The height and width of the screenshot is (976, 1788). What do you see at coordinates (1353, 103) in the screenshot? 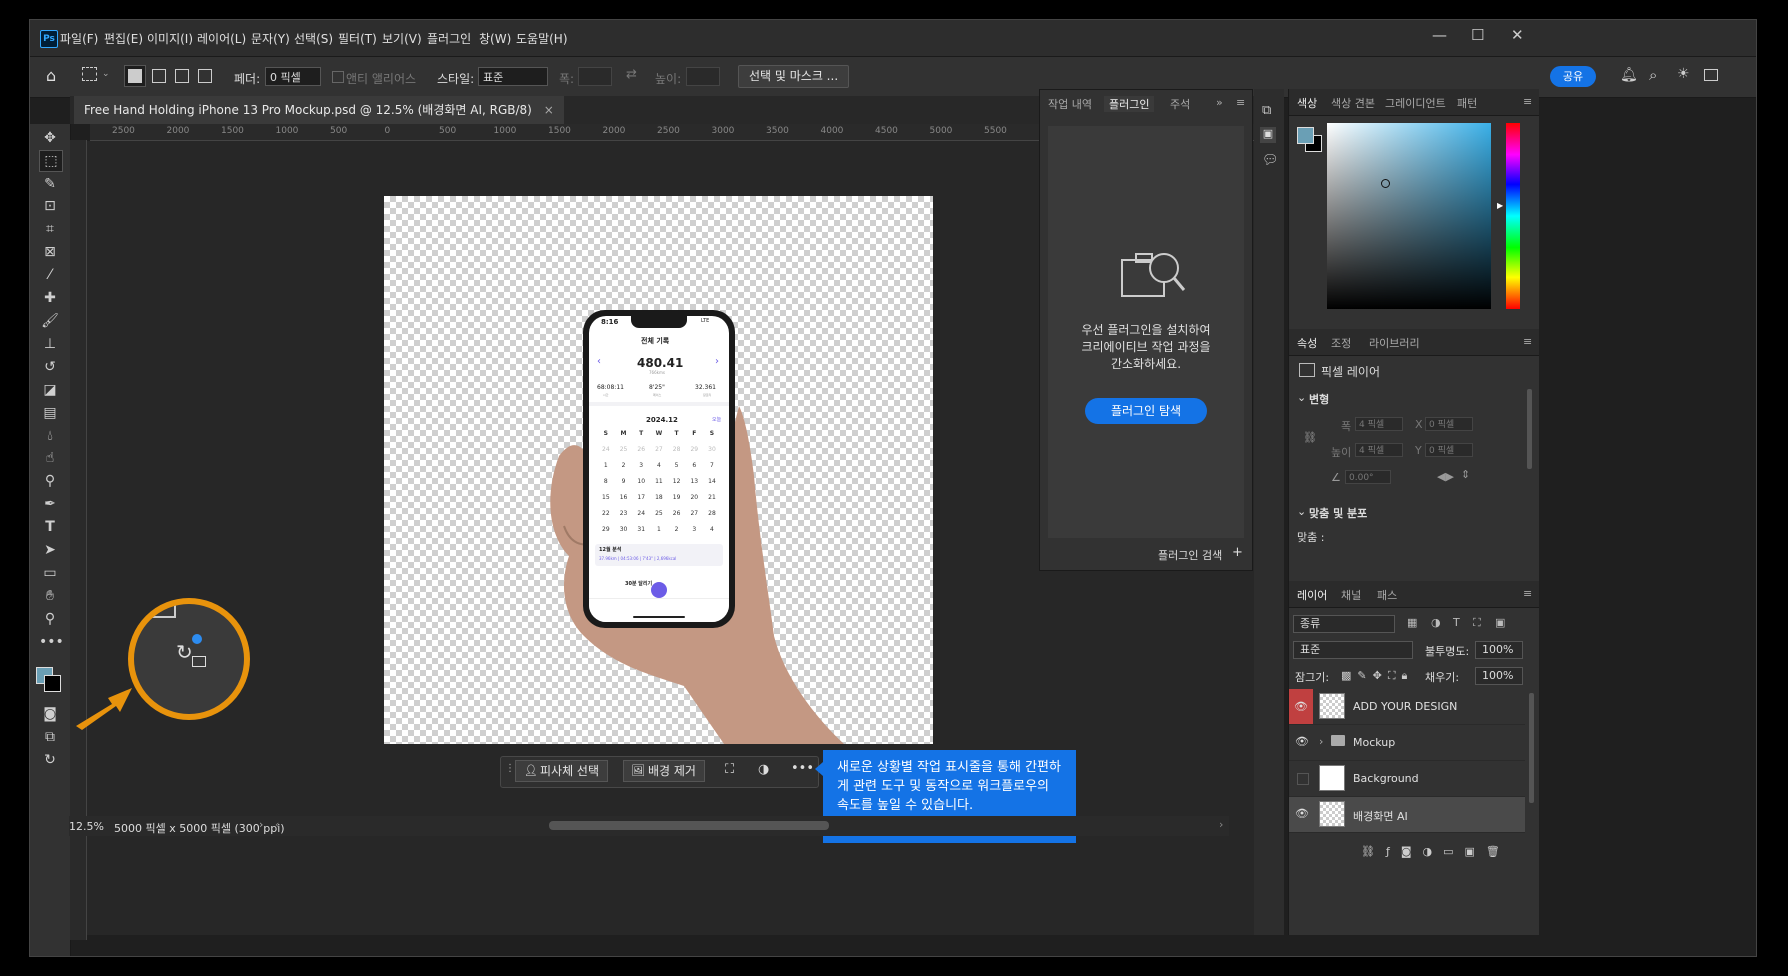
I see `tab-swatches: 색상 견본` at bounding box center [1353, 103].